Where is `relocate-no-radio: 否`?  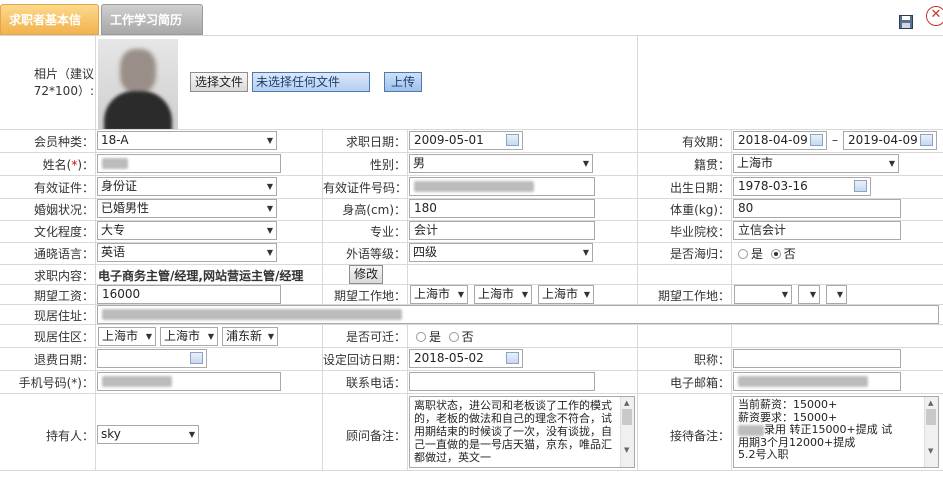 relocate-no-radio: 否 is located at coordinates (461, 337).